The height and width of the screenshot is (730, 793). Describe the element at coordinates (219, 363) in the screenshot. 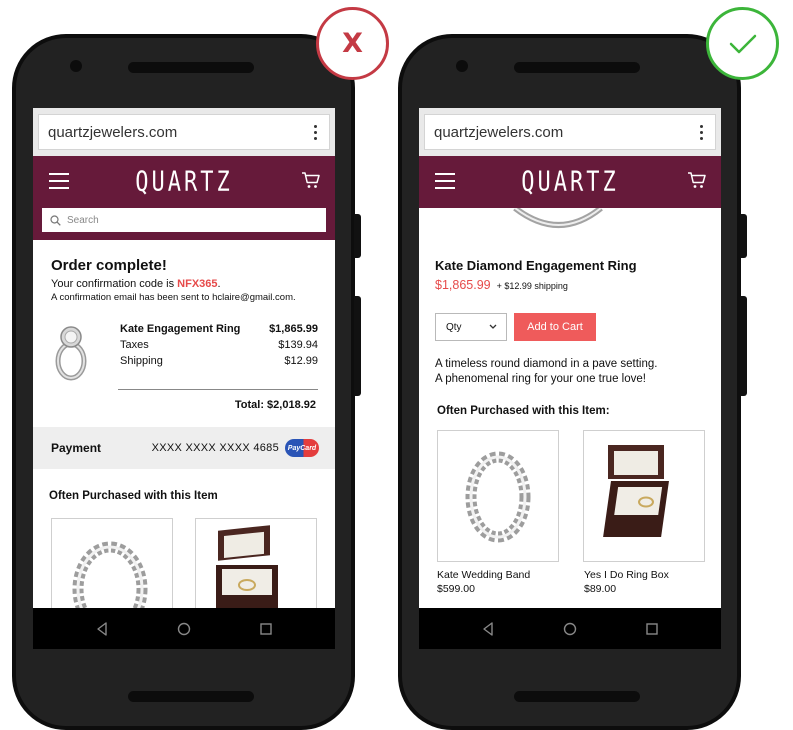

I see `line-item: Shipping $12.99` at that location.